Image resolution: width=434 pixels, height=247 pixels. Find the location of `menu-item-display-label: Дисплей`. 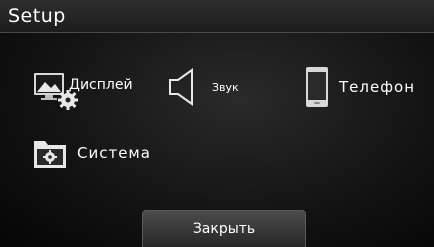

menu-item-display-label: Дисплей is located at coordinates (101, 85).